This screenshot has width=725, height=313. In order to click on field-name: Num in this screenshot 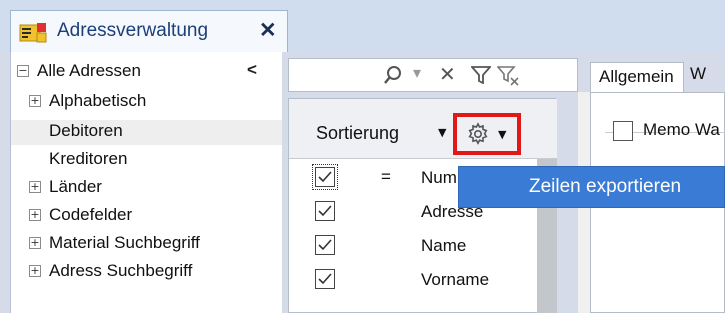, I will do `click(439, 177)`.